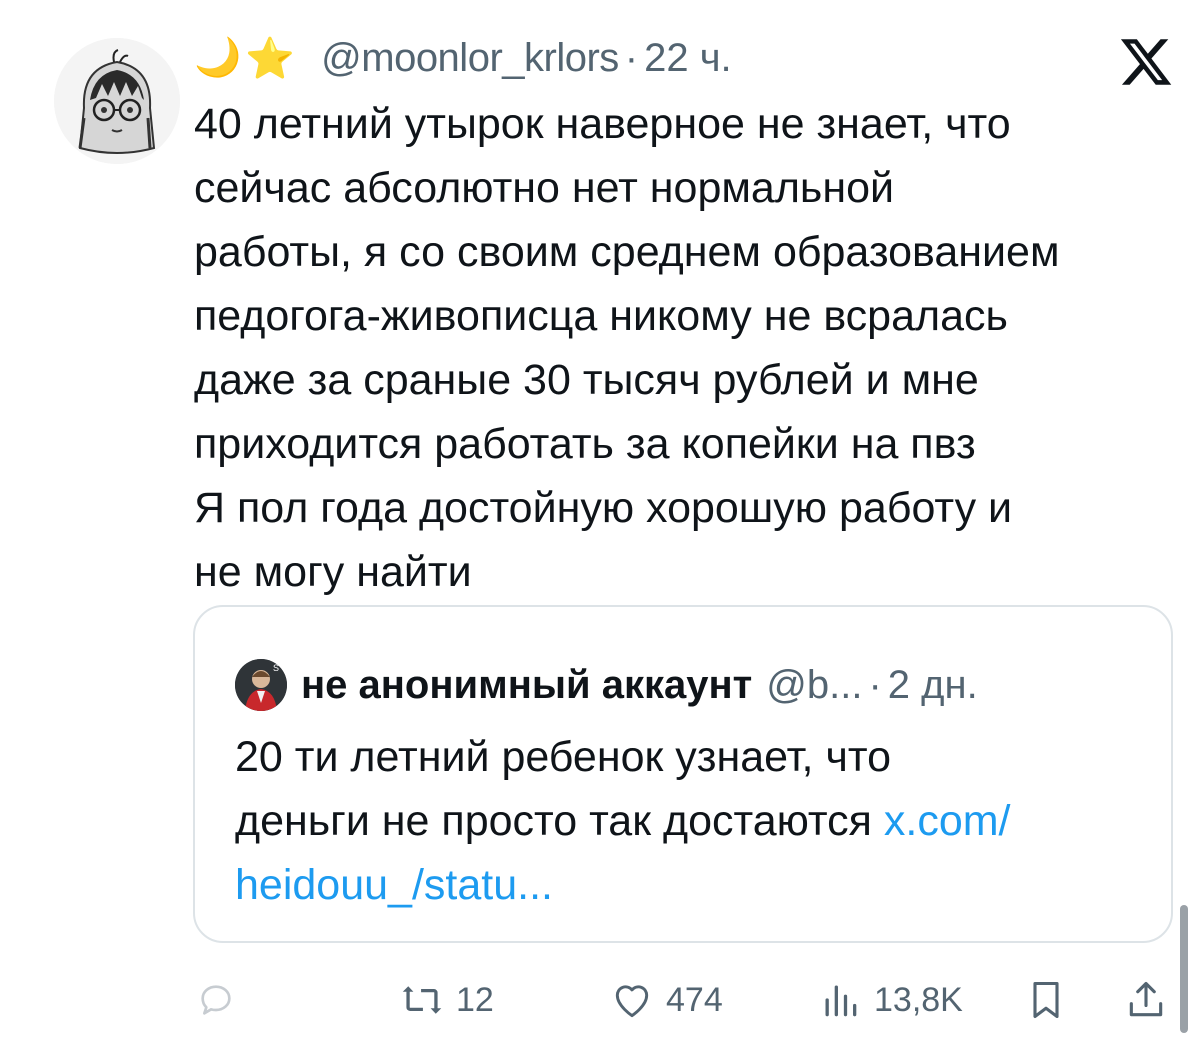 The image size is (1200, 1048). I want to click on share-button, so click(1146, 1000).